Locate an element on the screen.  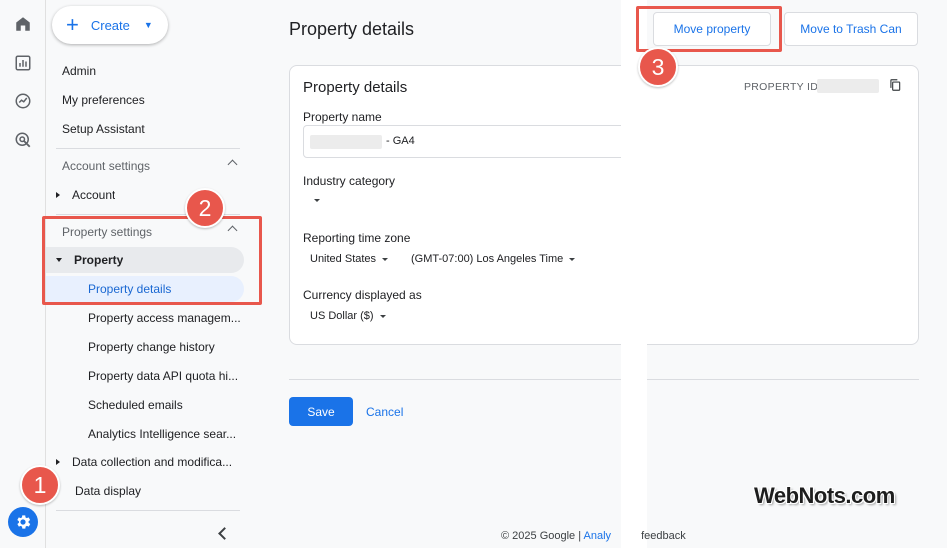
cancel-button: Cancel is located at coordinates (384, 411).